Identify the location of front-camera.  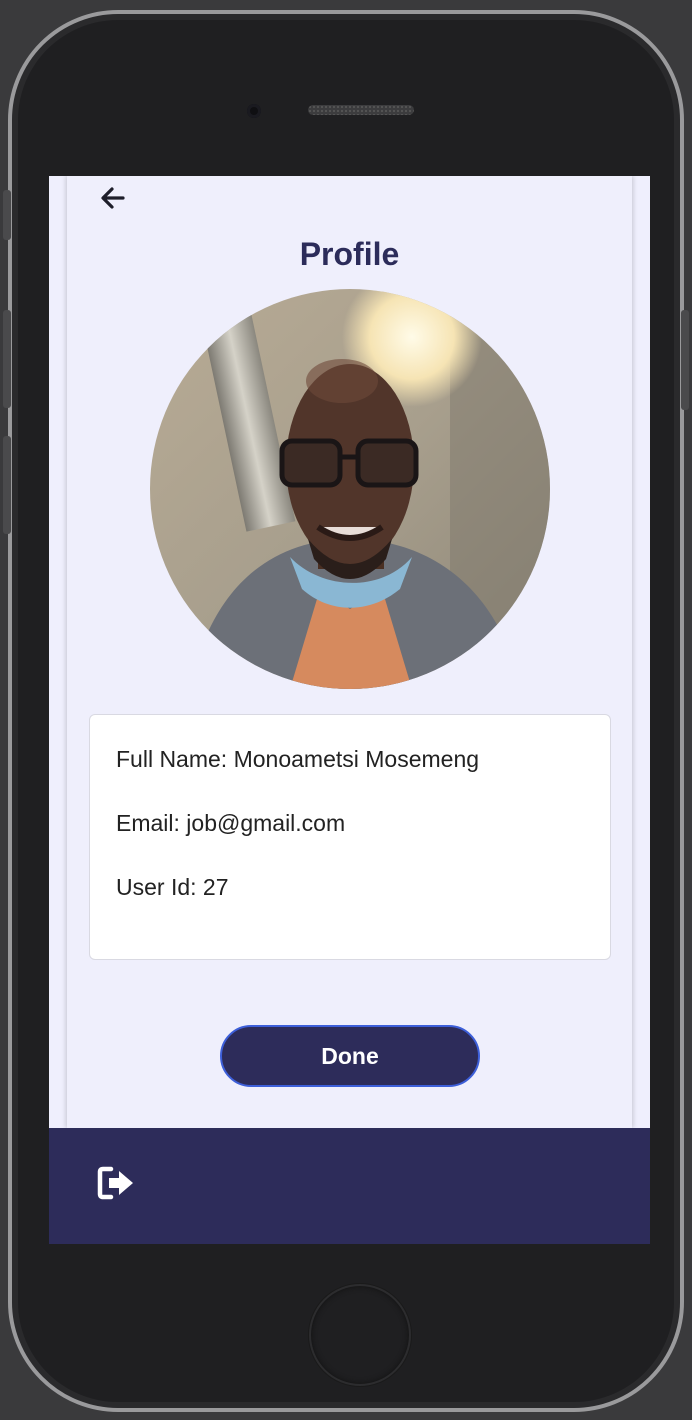
(254, 111).